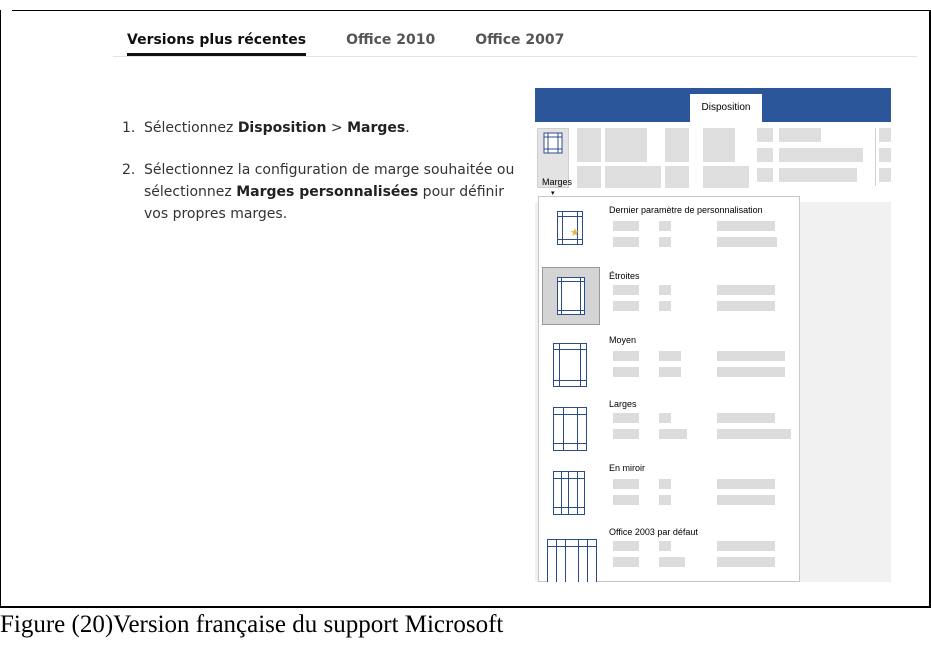 This screenshot has height=653, width=931. What do you see at coordinates (670, 430) in the screenshot?
I see `menu-item-larges: Larges` at bounding box center [670, 430].